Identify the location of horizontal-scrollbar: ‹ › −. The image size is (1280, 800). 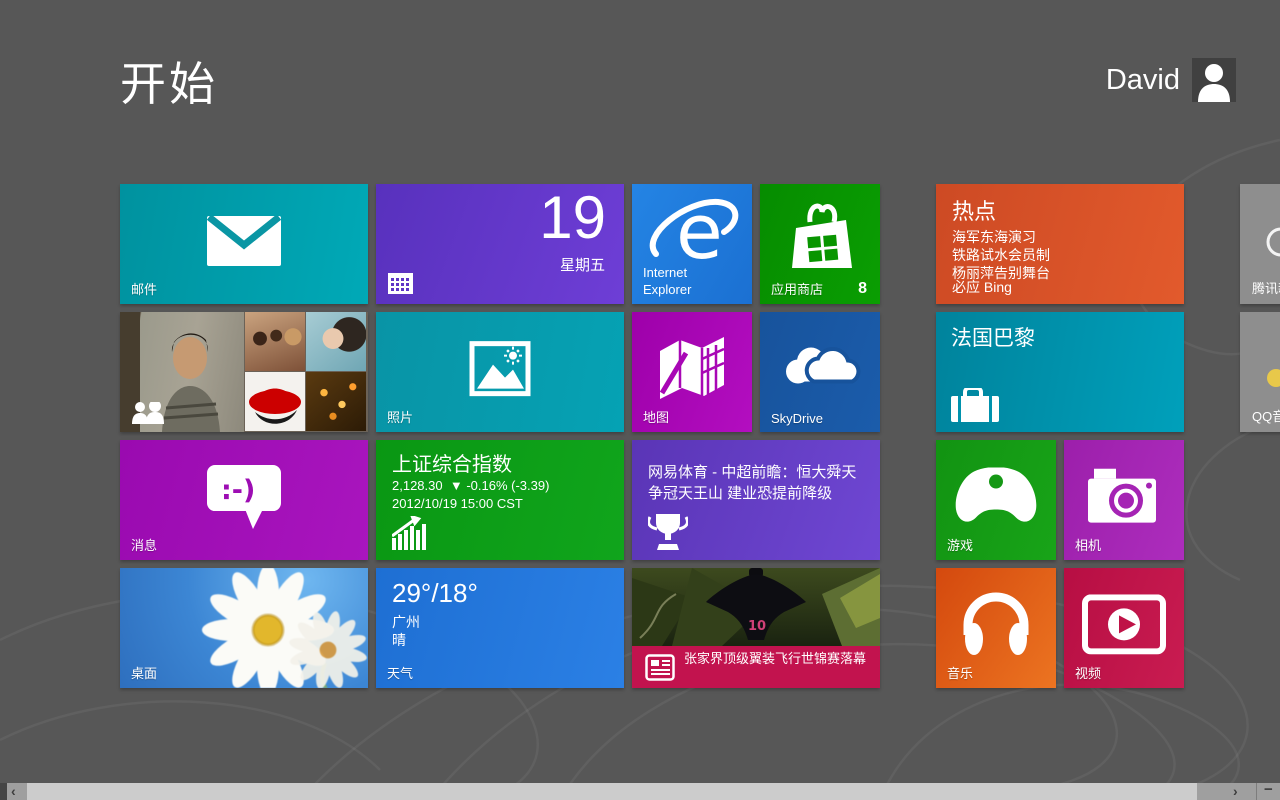
(640, 791).